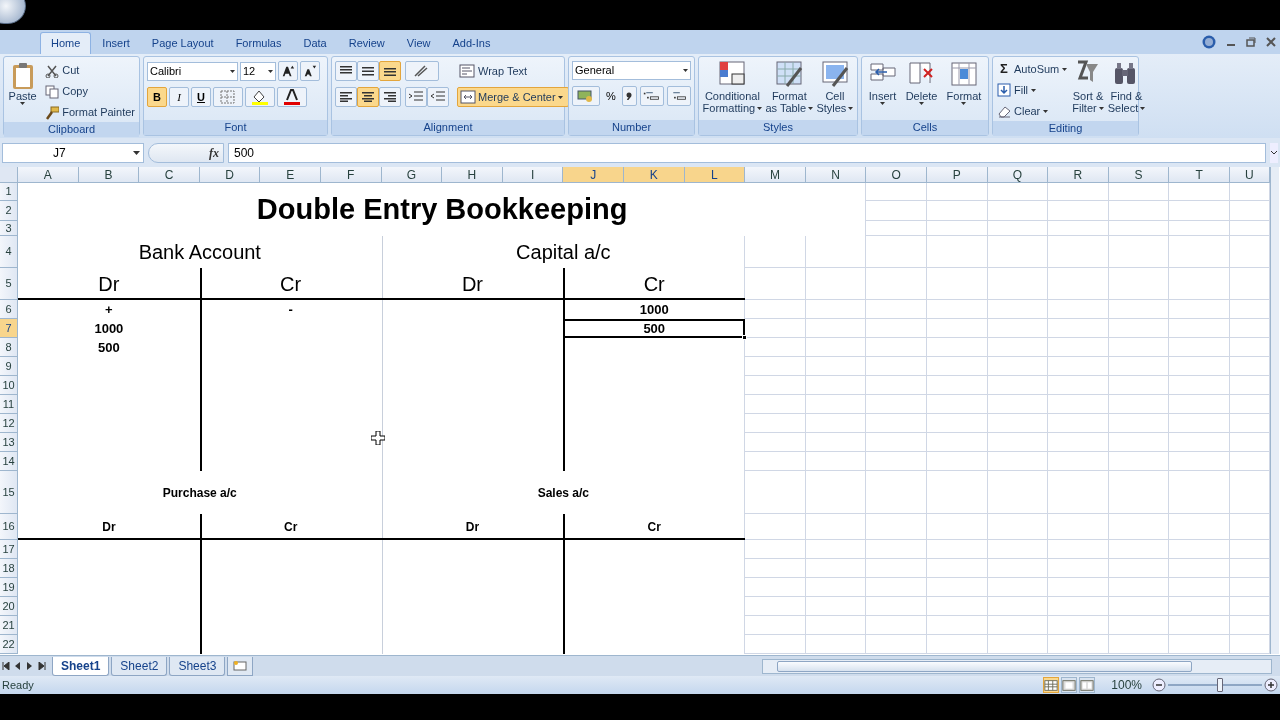  What do you see at coordinates (9, 527) in the screenshot?
I see `row-header: 16` at bounding box center [9, 527].